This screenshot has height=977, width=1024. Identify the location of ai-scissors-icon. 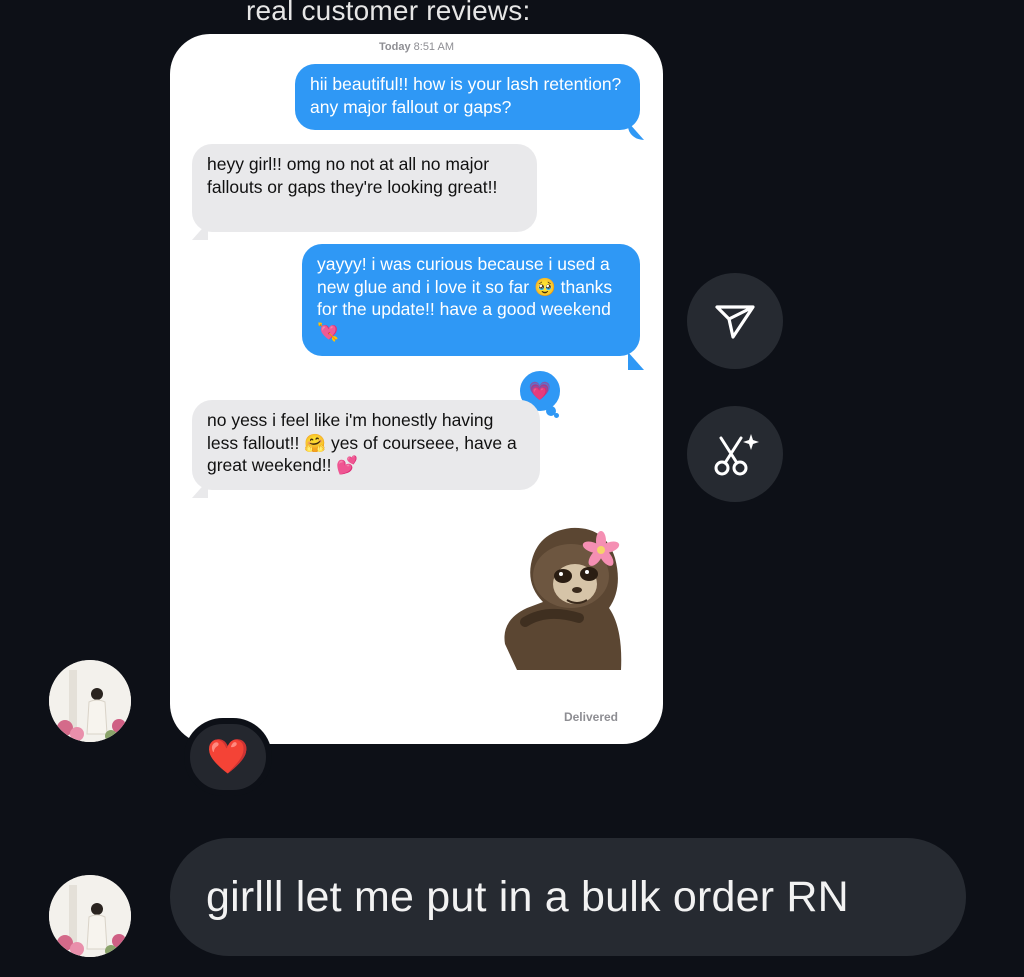
(736, 455).